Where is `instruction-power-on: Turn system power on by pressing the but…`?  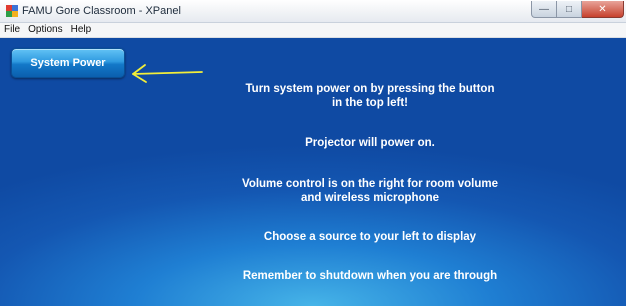
instruction-power-on: Turn system power on by pressing the but… is located at coordinates (370, 96).